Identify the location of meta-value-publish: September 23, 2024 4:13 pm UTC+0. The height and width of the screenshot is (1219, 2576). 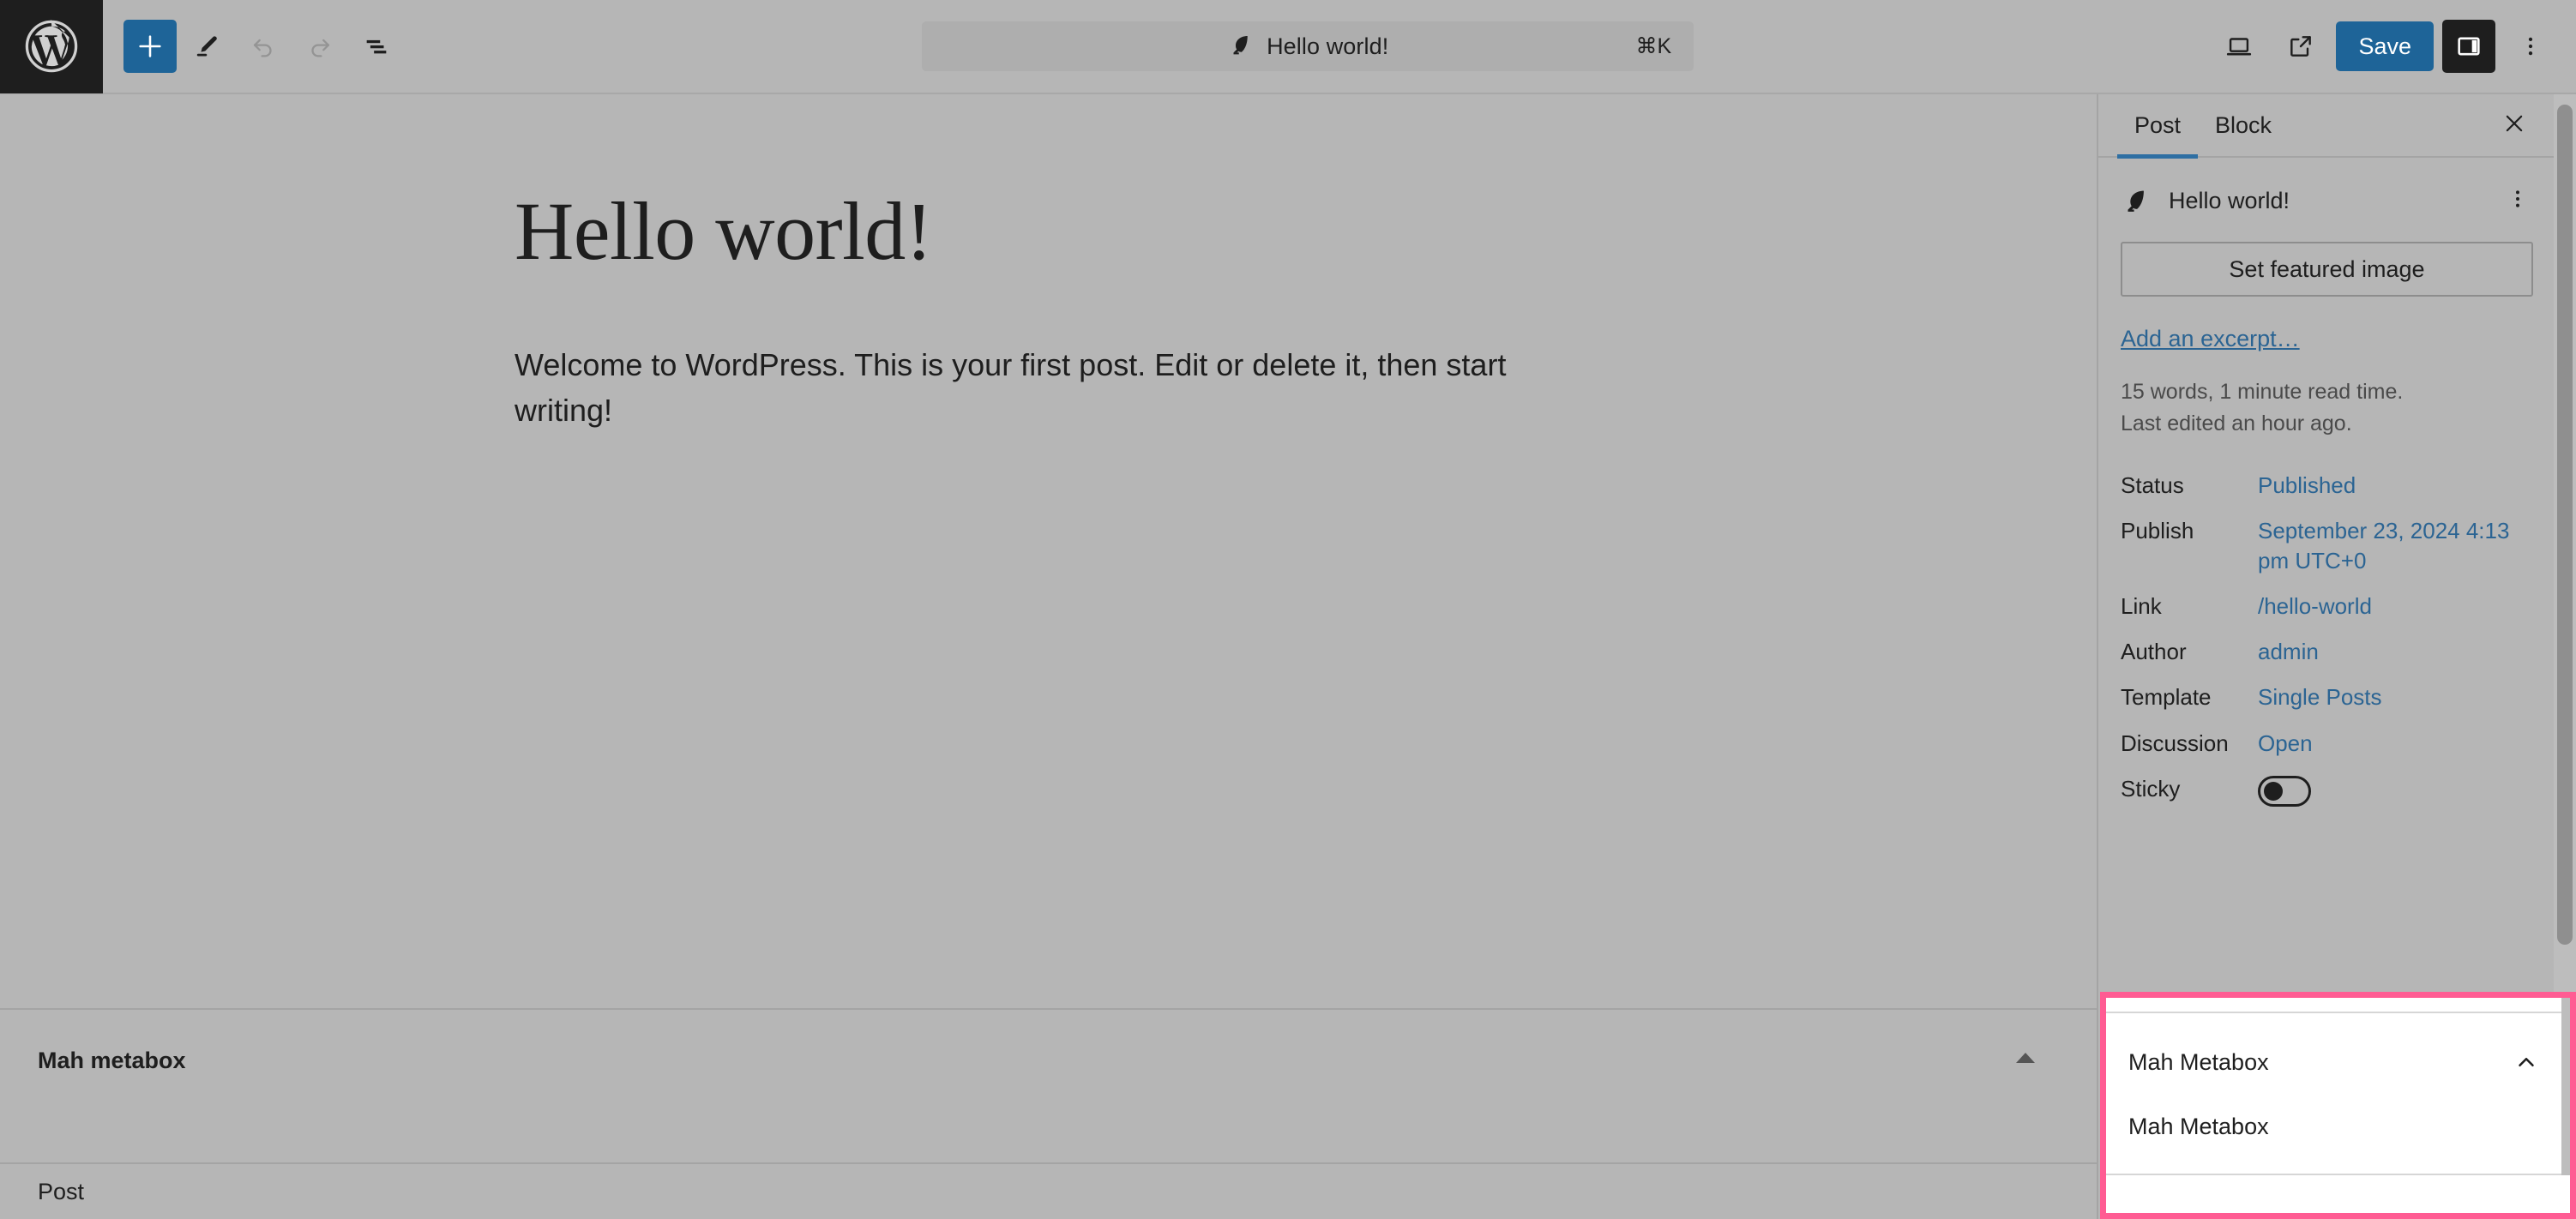
(2386, 546).